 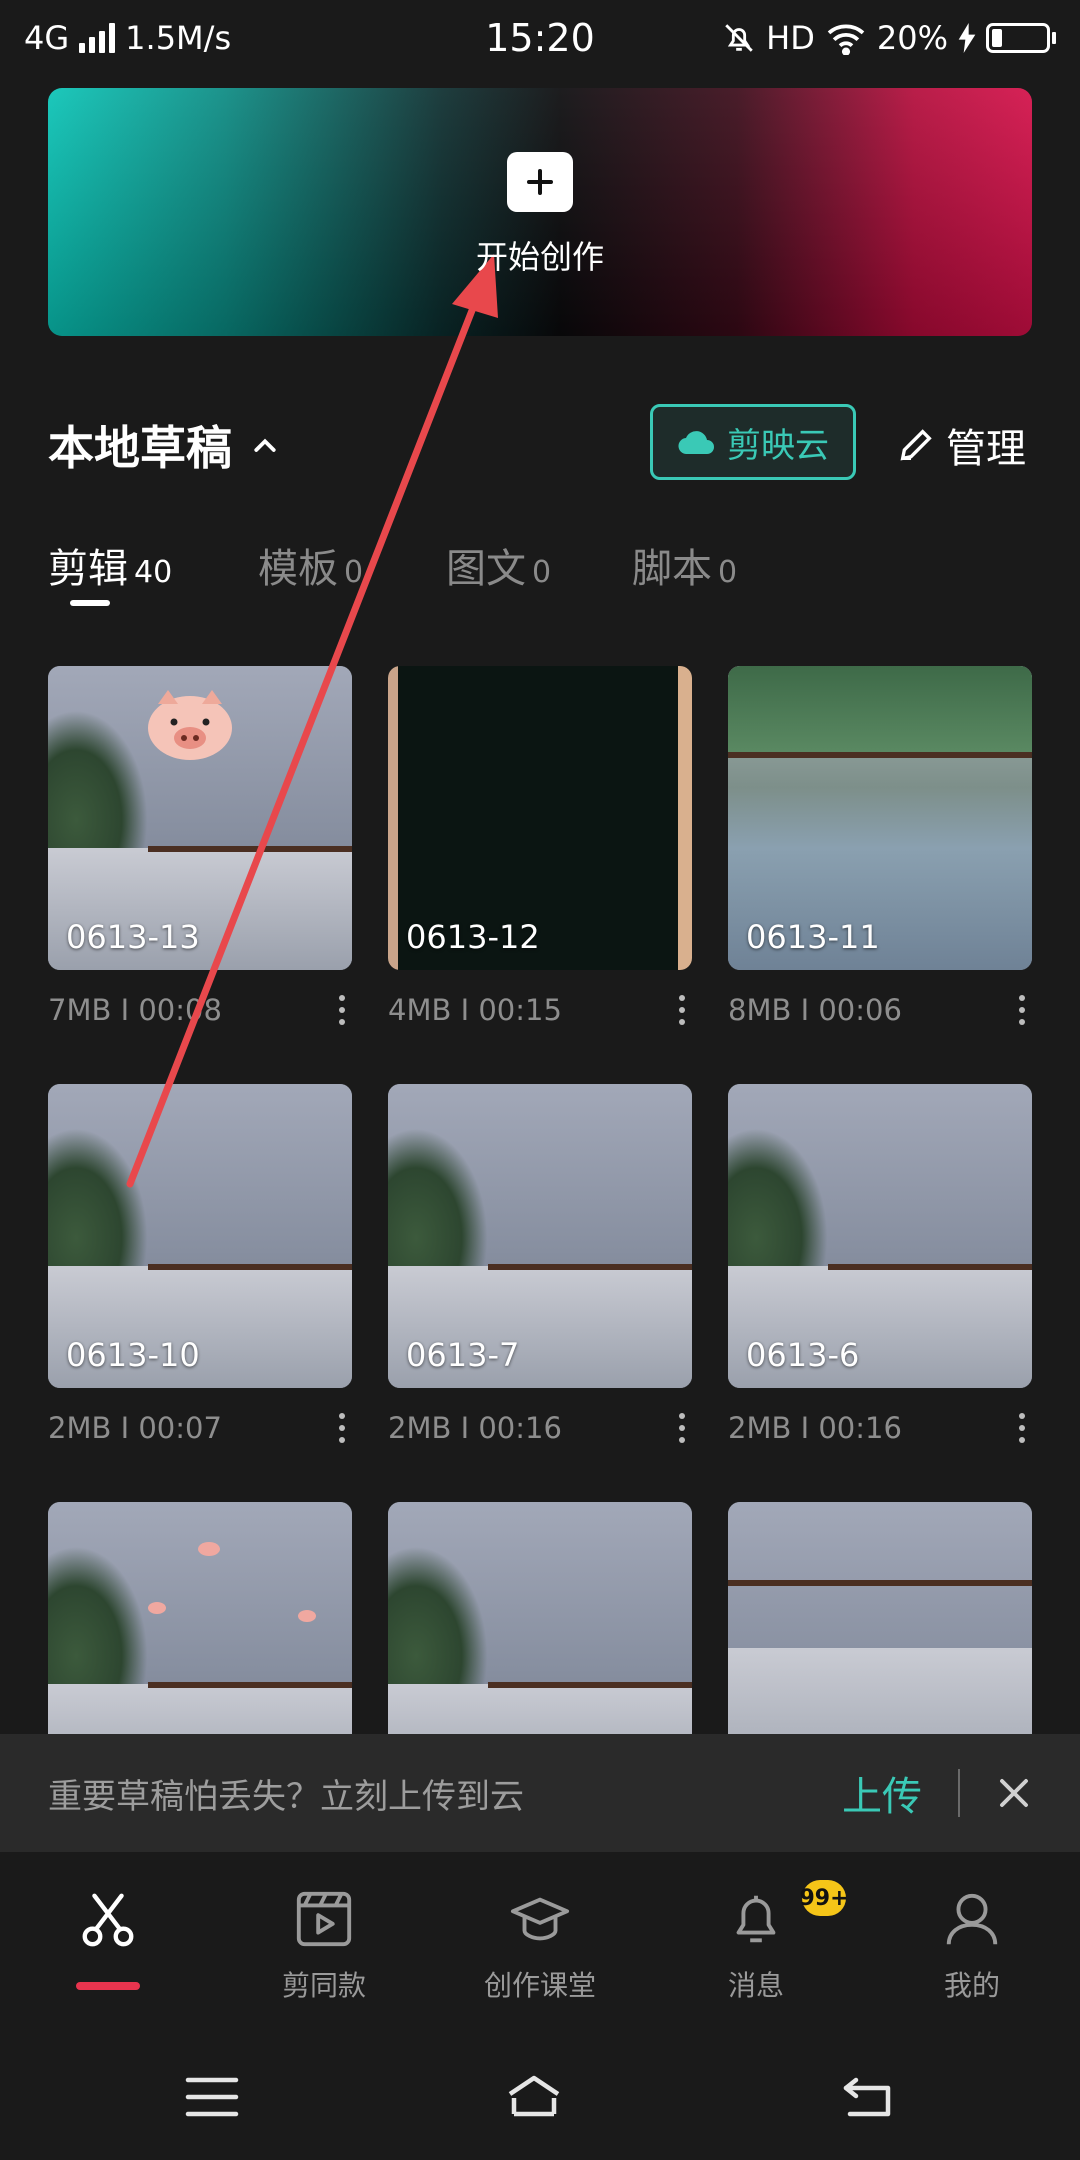 What do you see at coordinates (540, 182) in the screenshot?
I see `plus-icon` at bounding box center [540, 182].